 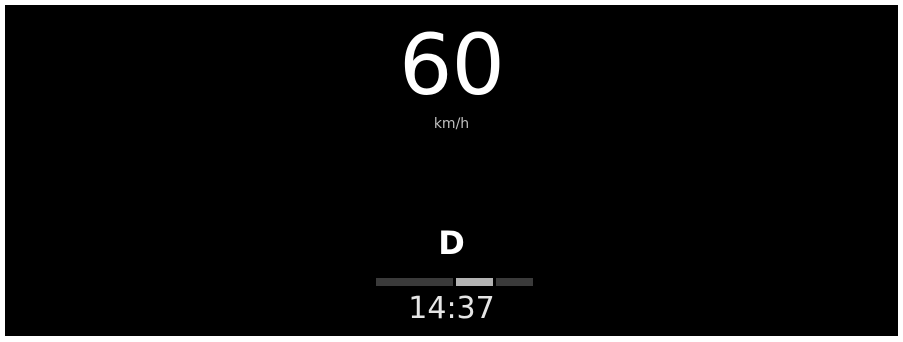 I want to click on speed-value: 60, so click(x=452, y=65).